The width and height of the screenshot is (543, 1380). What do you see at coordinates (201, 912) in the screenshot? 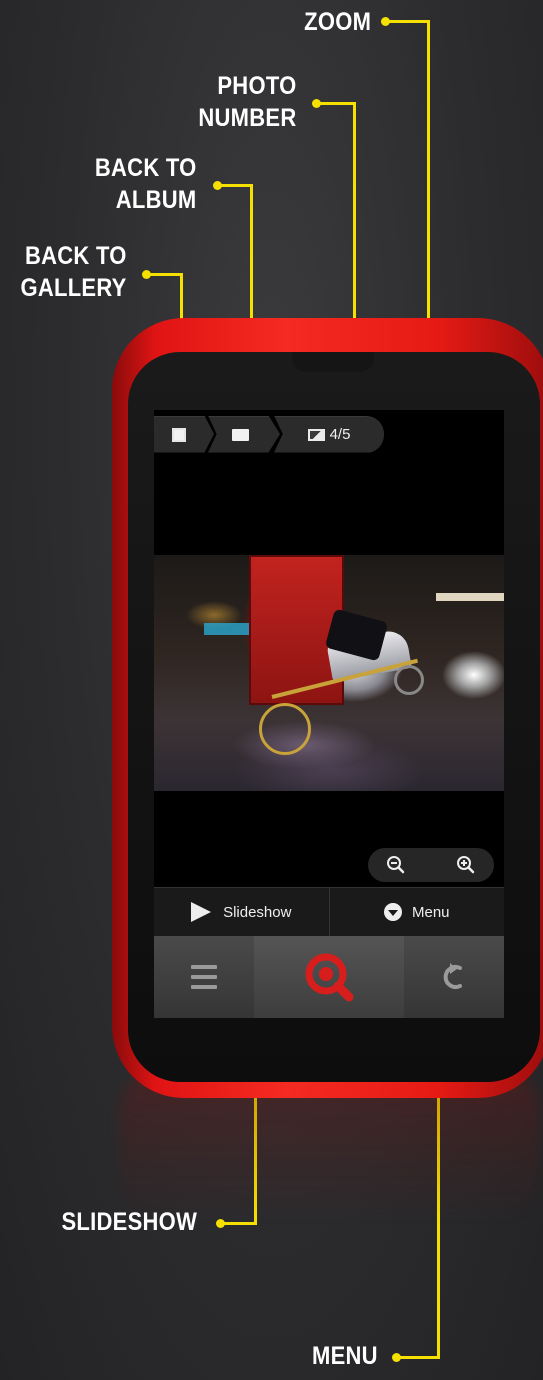
I see `play-icon` at bounding box center [201, 912].